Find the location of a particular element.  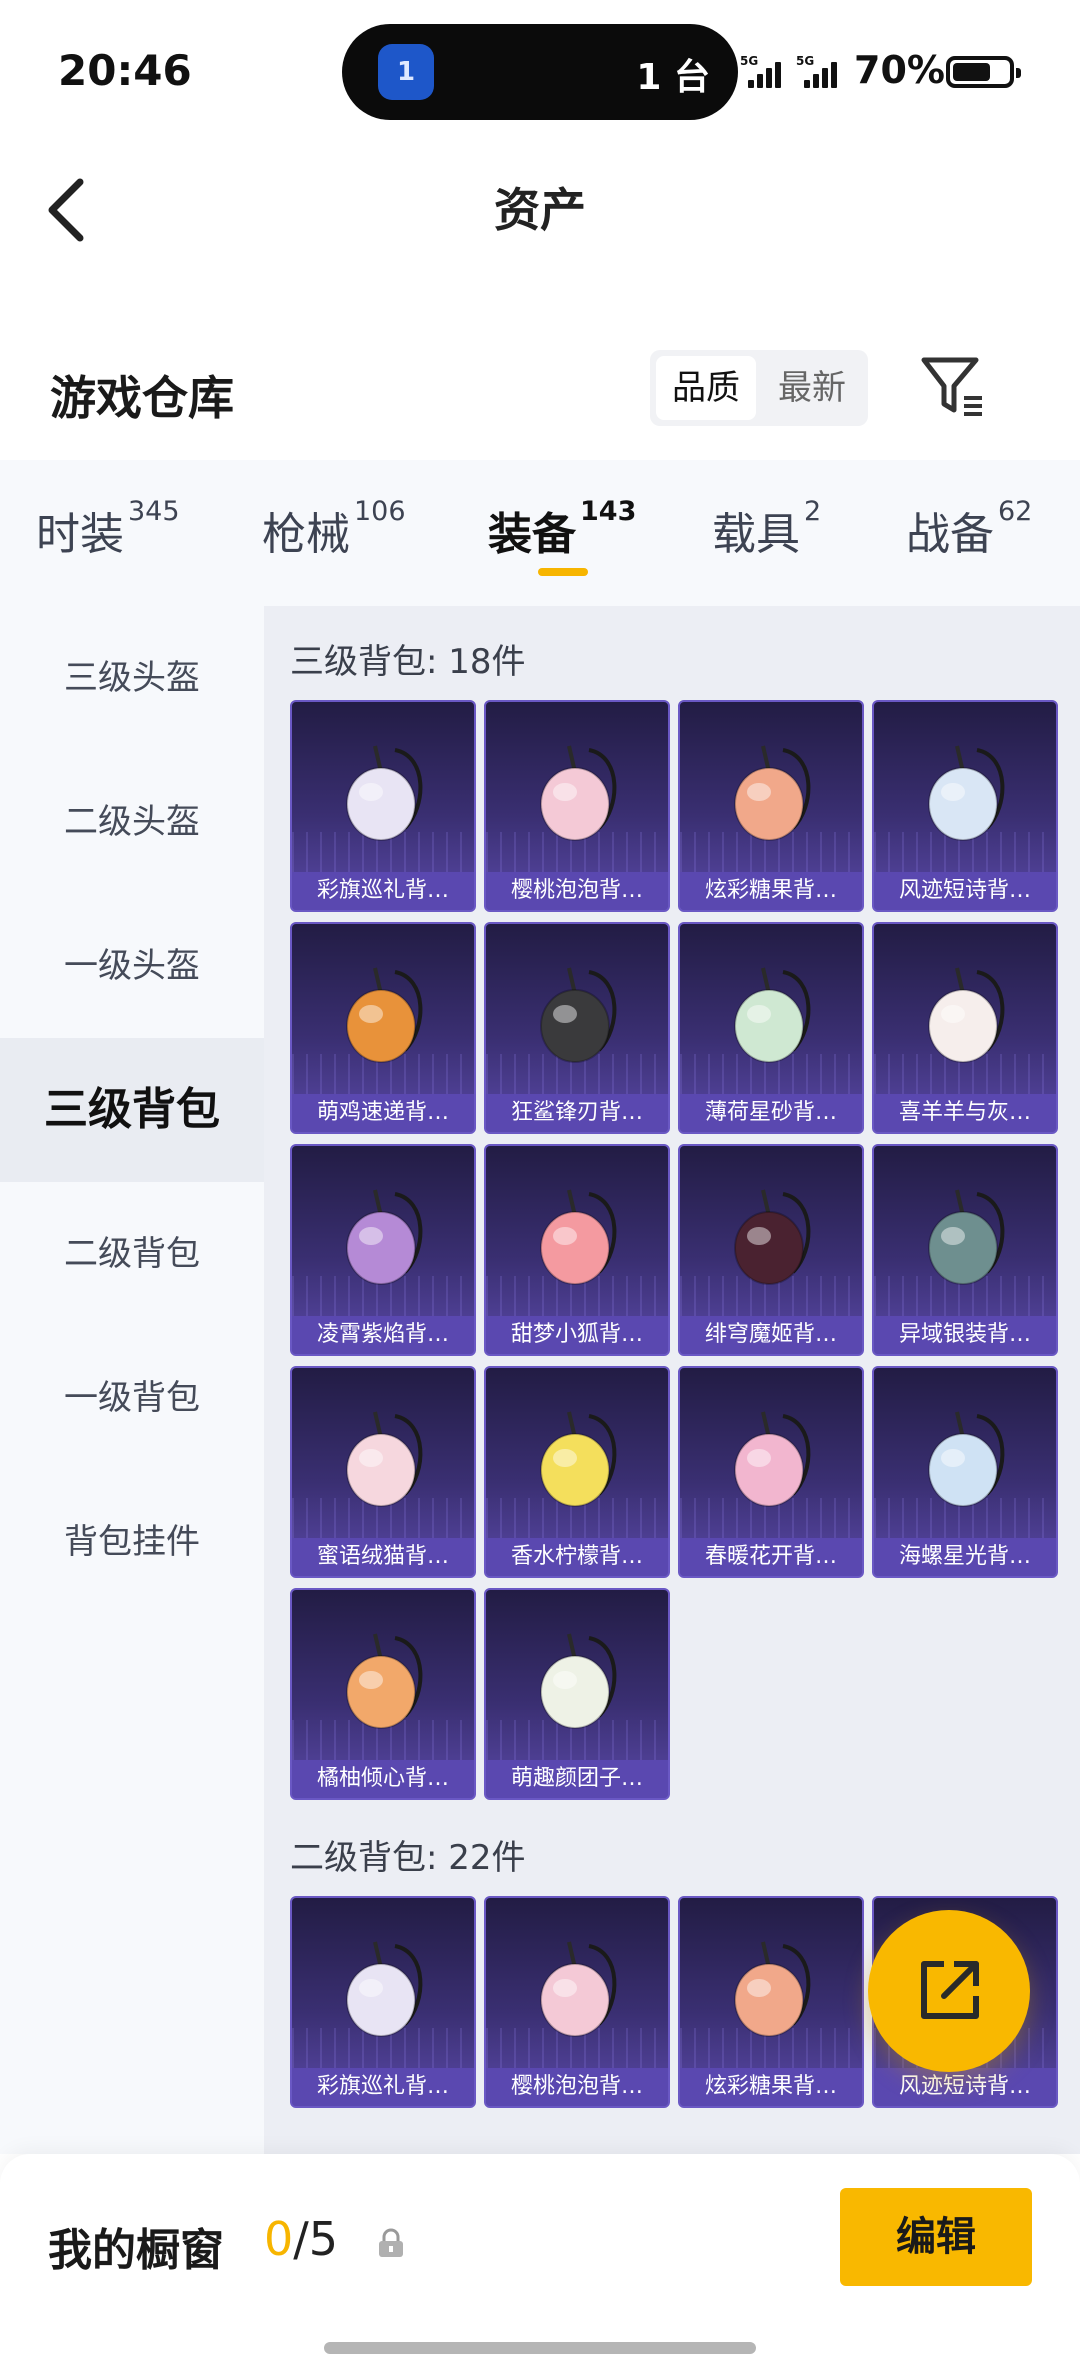

tab-count: 62 is located at coordinates (1015, 511).